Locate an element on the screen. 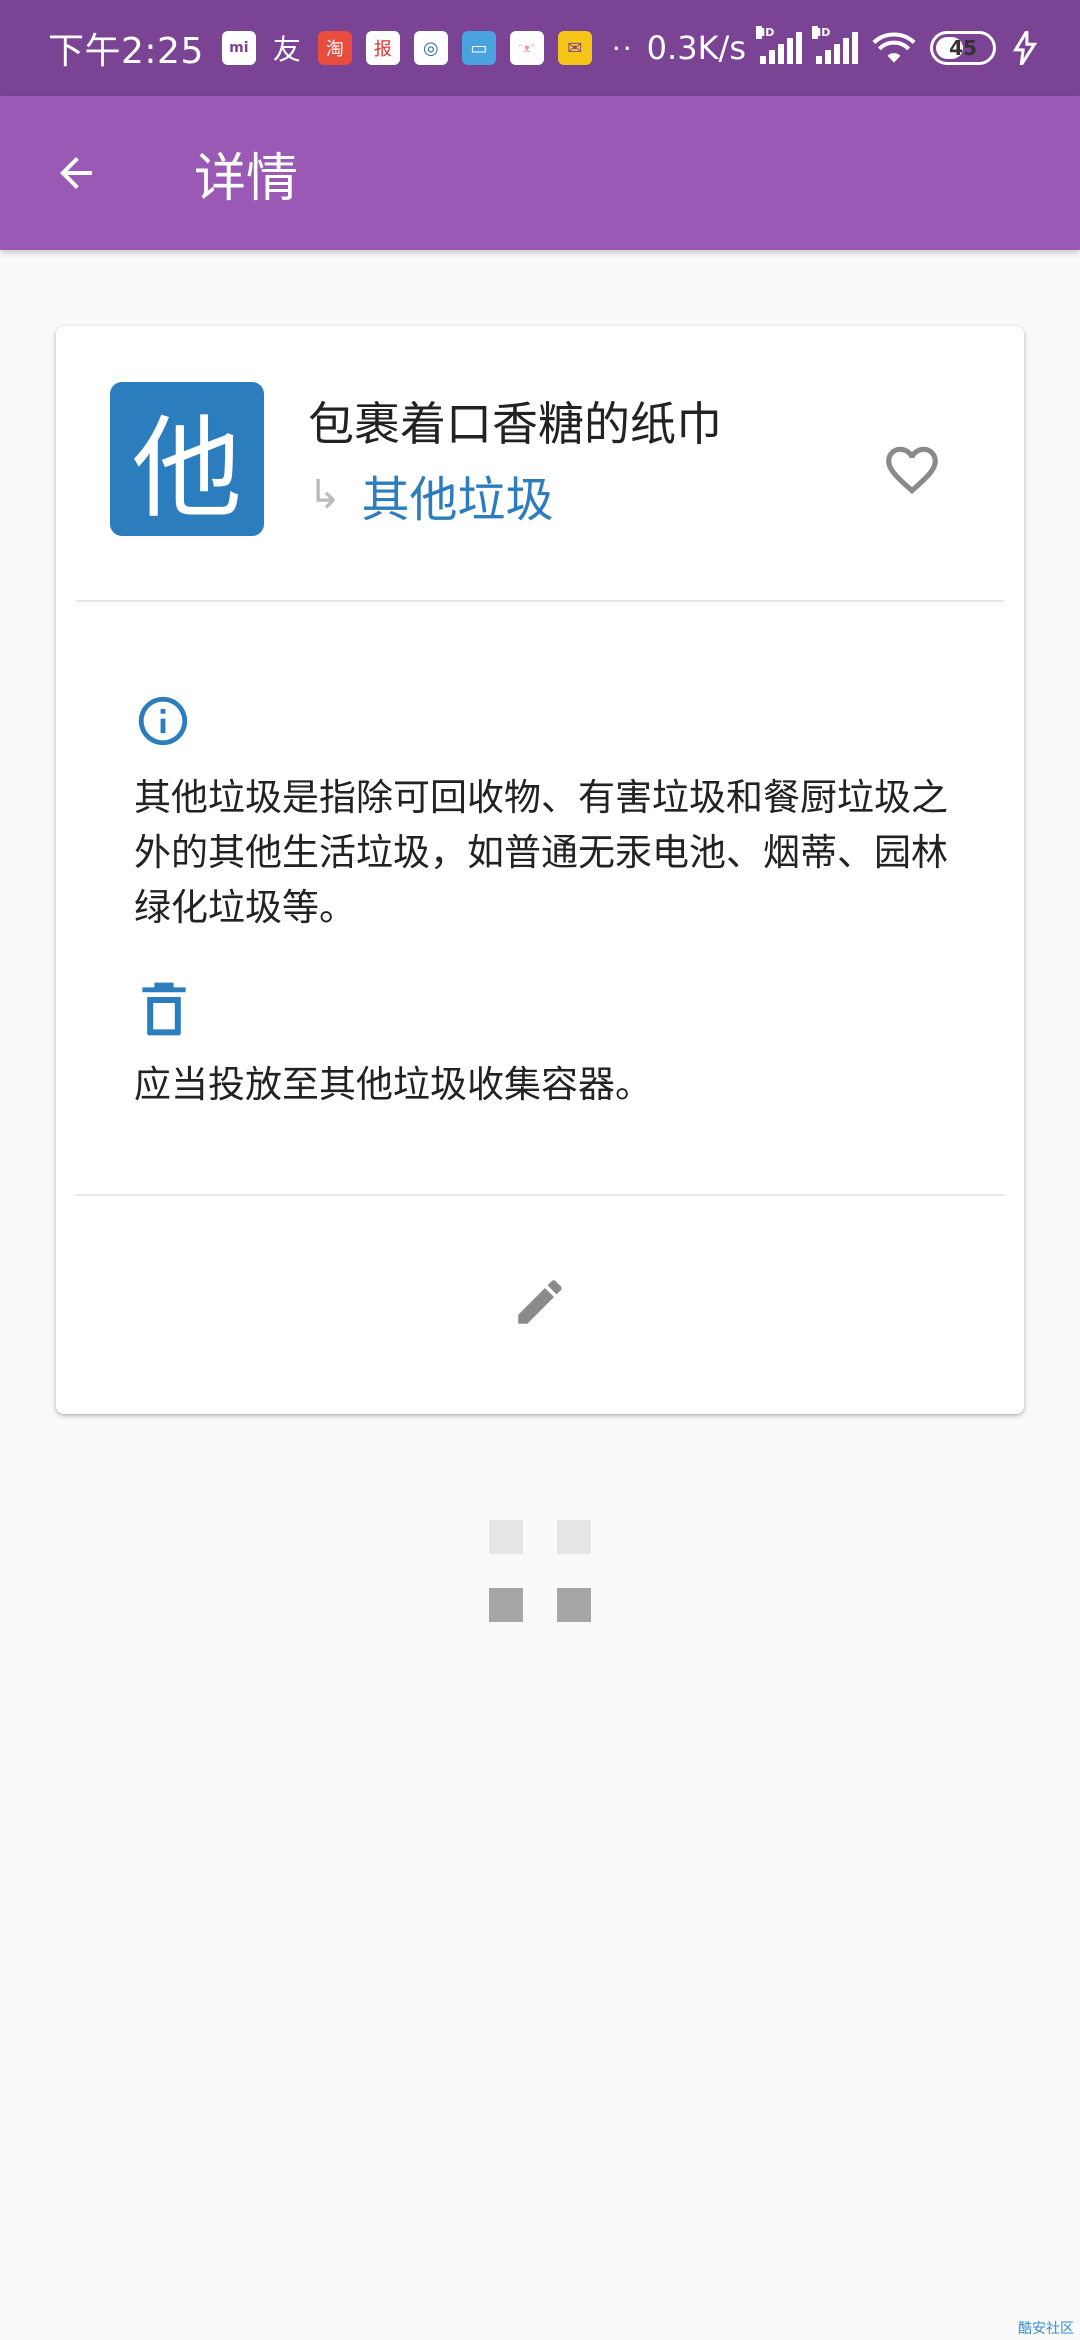 The width and height of the screenshot is (1080, 2340). status-right: 0.3K/s HD HD 45 is located at coordinates (843, 46).